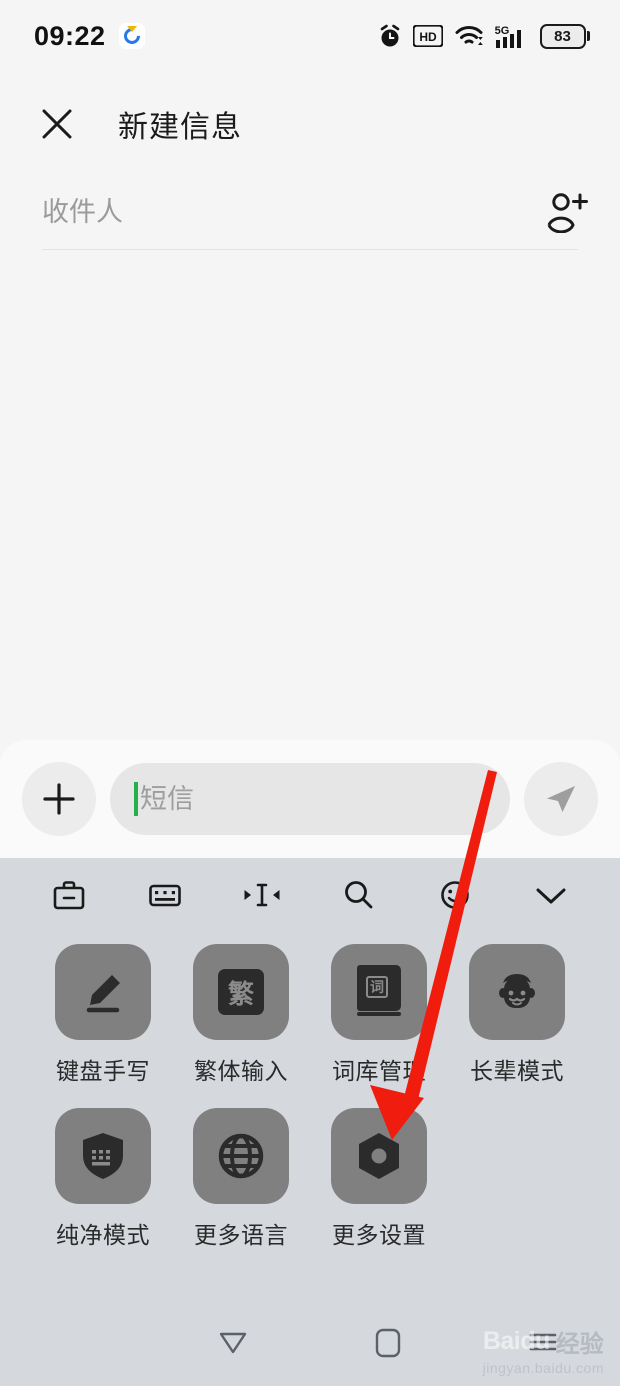  I want to click on tile-label: 长辈模式, so click(517, 1071).